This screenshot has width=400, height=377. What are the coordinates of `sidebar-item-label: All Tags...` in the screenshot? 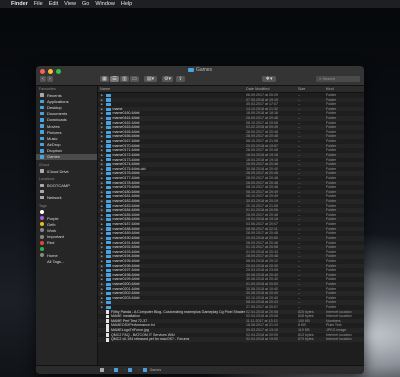 It's located at (56, 261).